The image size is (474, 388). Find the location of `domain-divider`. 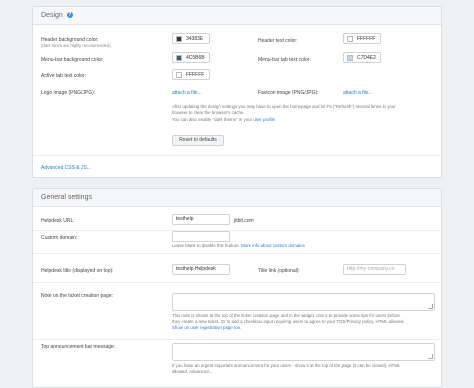

domain-divider is located at coordinates (237, 253).